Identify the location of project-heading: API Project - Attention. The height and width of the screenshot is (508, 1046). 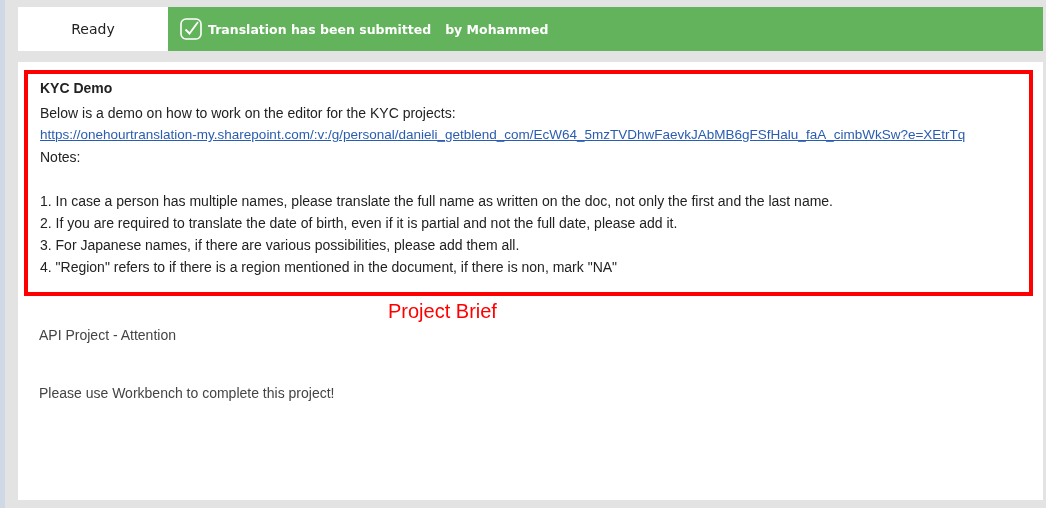
(108, 335).